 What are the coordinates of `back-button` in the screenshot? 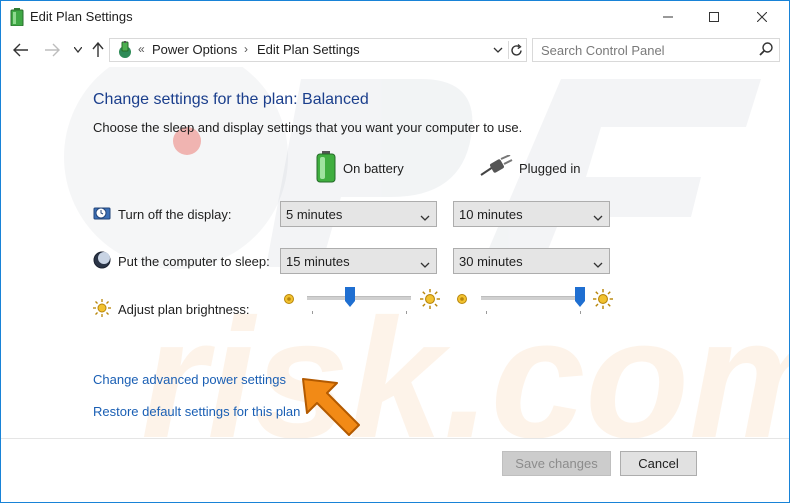 It's located at (21, 50).